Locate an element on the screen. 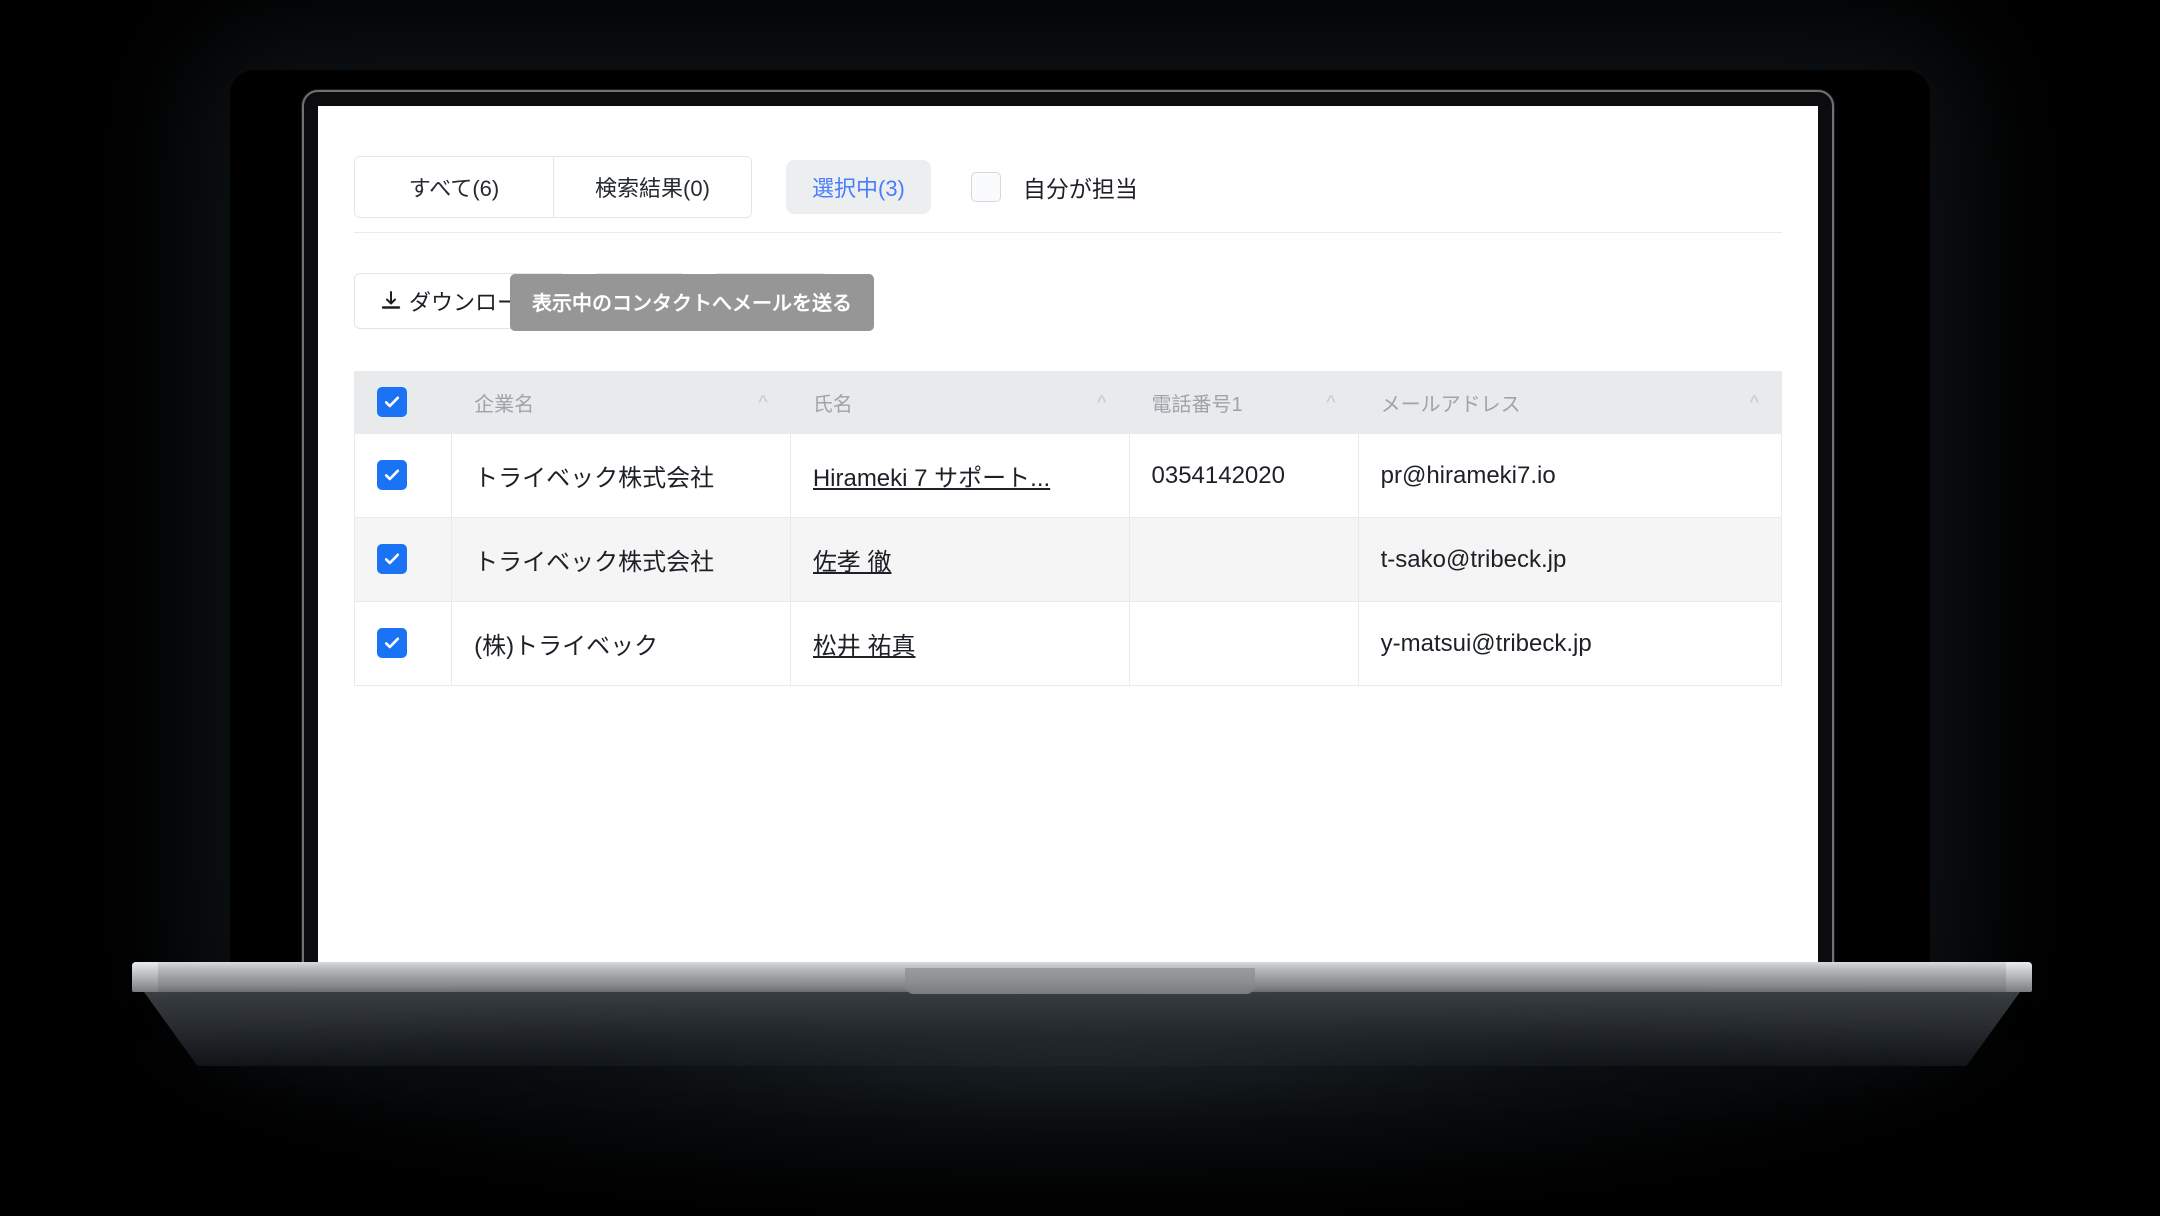  segmented-tab-group: すべて(6) 検索結果(0) is located at coordinates (553, 187).